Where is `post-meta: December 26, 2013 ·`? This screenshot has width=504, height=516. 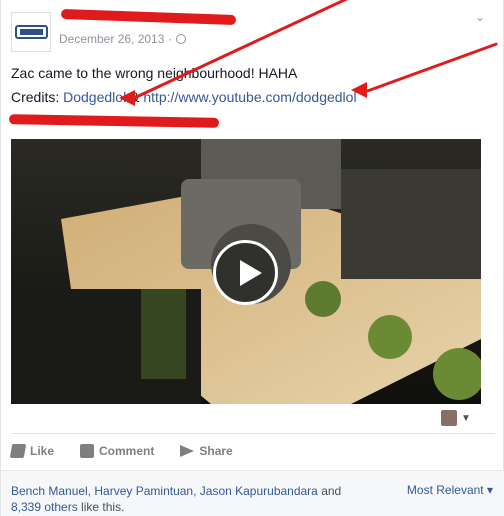 post-meta: December 26, 2013 · is located at coordinates (123, 39).